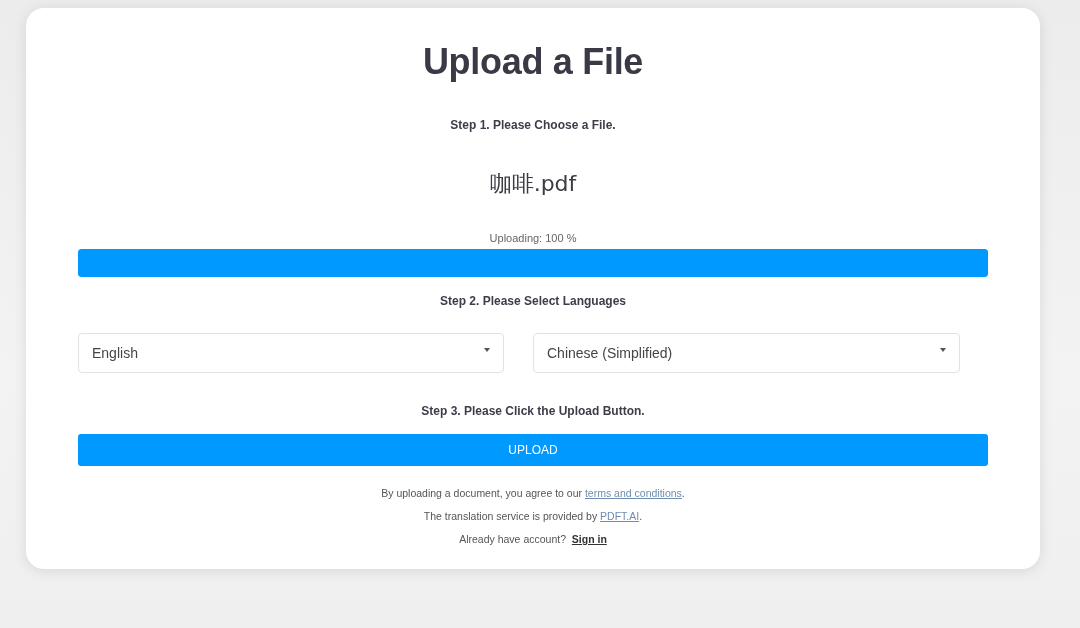 This screenshot has height=628, width=1080. What do you see at coordinates (533, 238) in the screenshot?
I see `upload-status: Uploading: 100 %` at bounding box center [533, 238].